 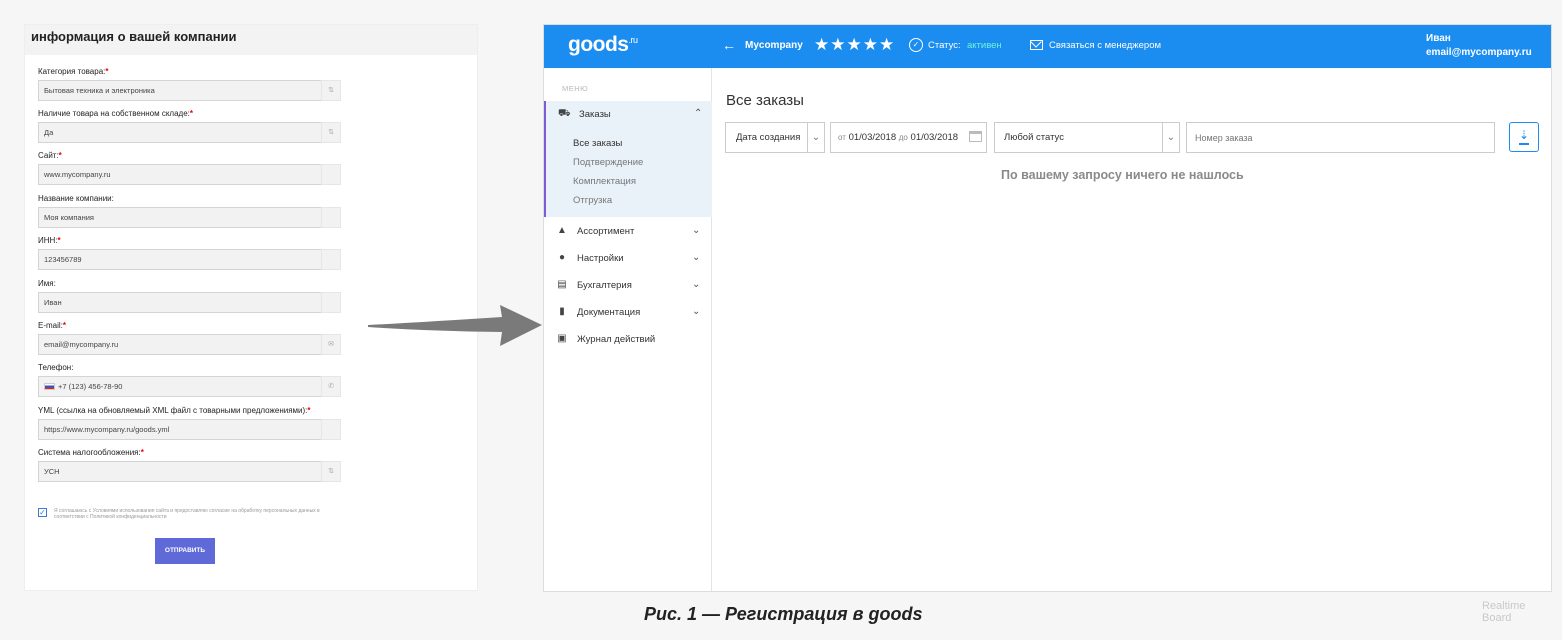 I want to click on field-inn: ИНН:* 123456789, so click(x=189, y=252).